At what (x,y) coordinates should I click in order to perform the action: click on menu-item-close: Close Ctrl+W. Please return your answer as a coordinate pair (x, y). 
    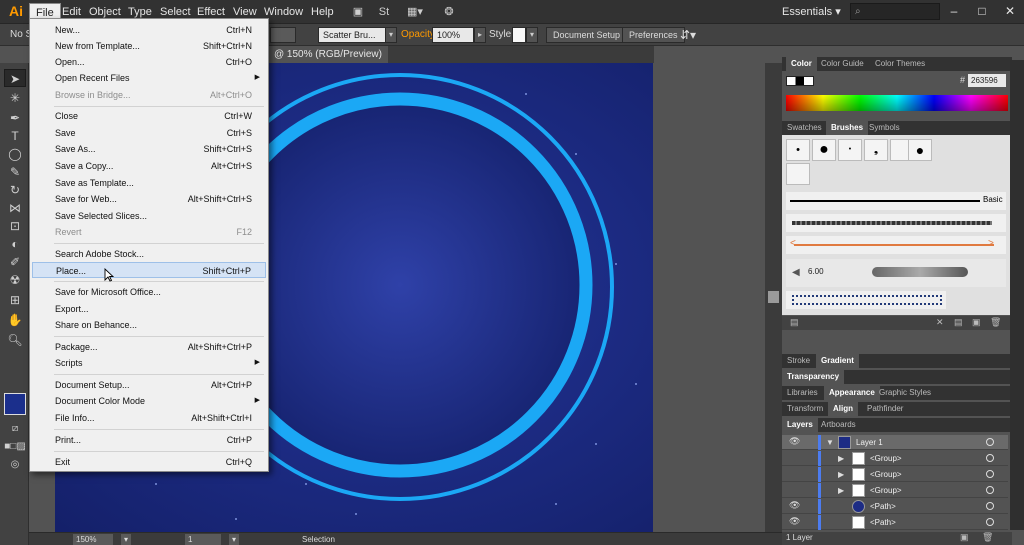
    Looking at the image, I should click on (149, 116).